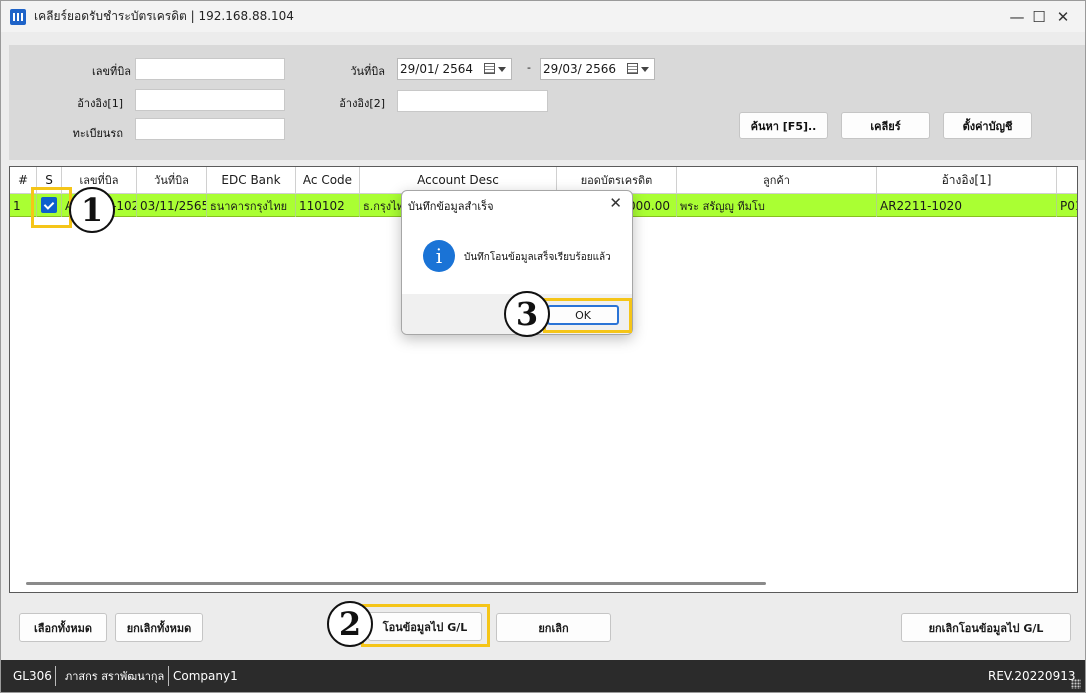  I want to click on bill-date-label: วันที่บิล, so click(367, 71).